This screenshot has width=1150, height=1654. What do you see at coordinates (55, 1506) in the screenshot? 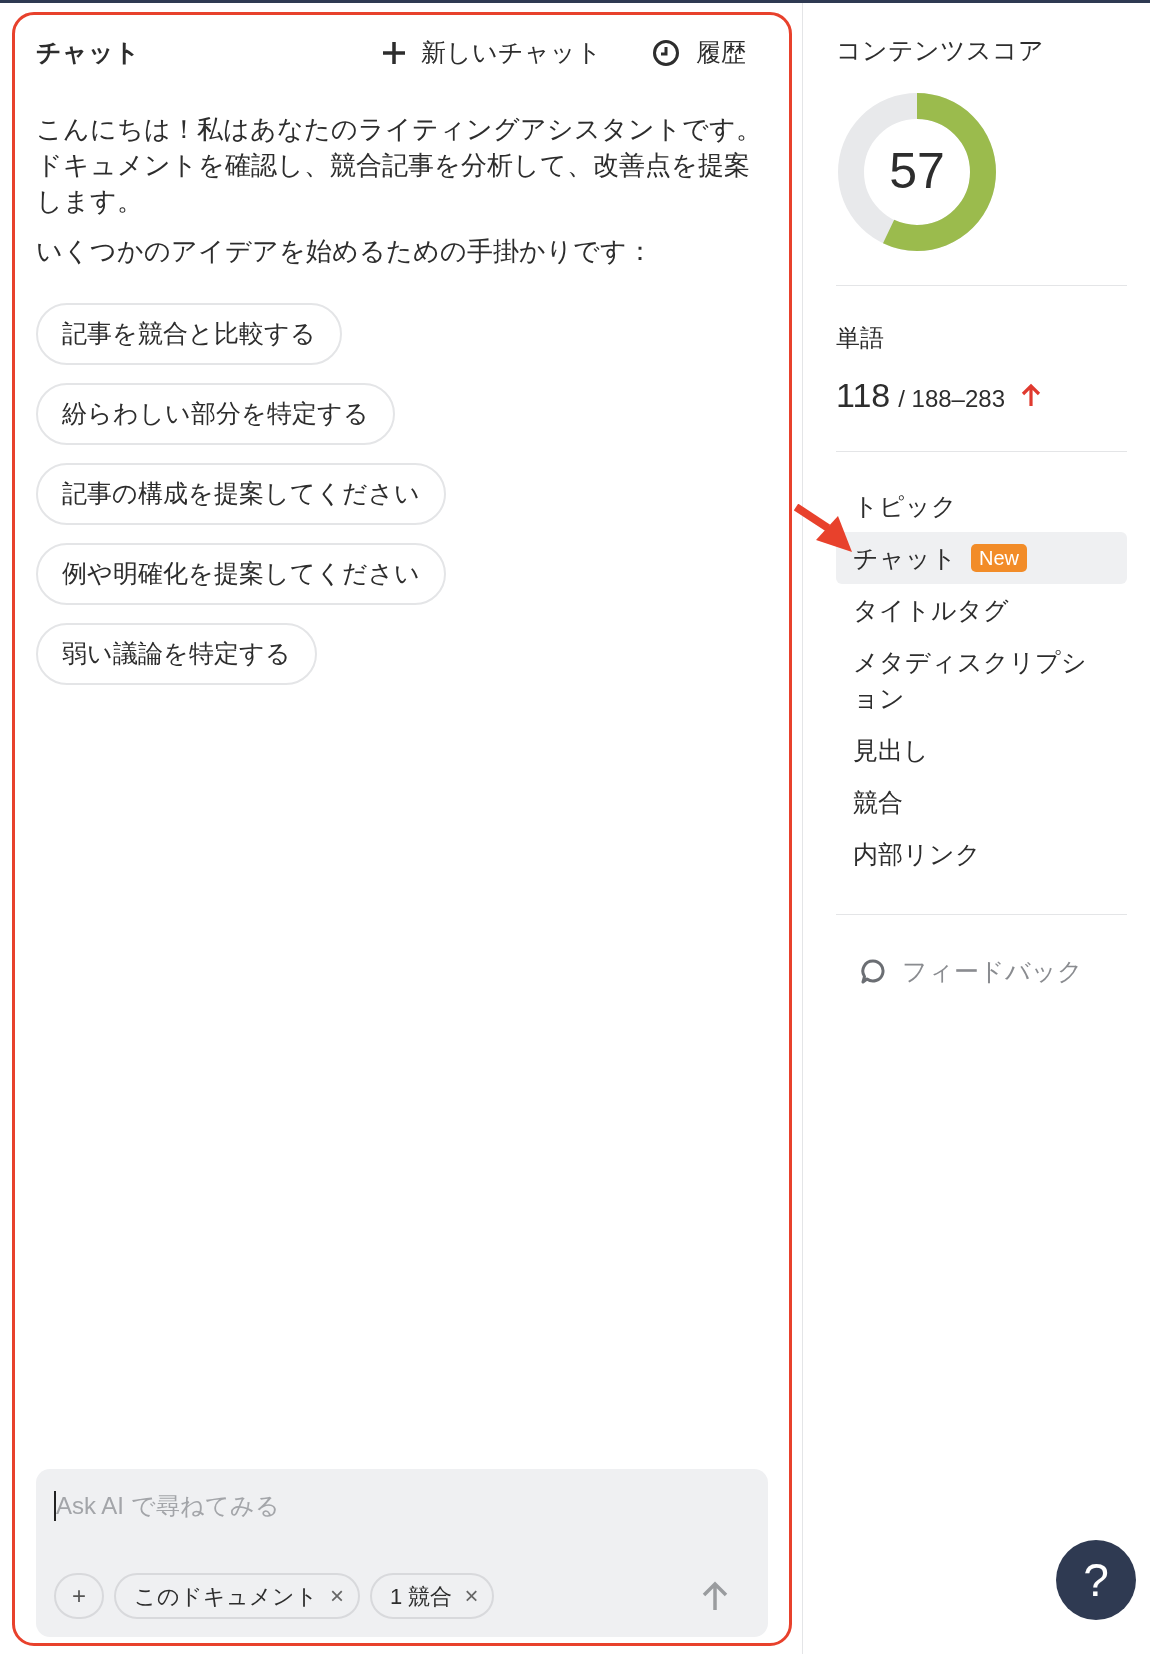
I see `text-cursor` at bounding box center [55, 1506].